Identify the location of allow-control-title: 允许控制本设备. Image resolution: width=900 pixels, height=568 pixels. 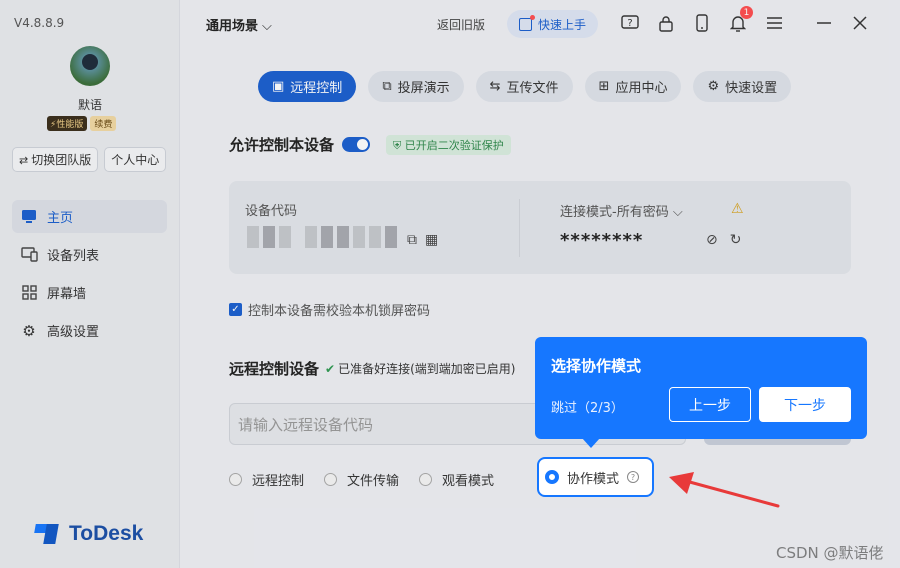
(282, 145).